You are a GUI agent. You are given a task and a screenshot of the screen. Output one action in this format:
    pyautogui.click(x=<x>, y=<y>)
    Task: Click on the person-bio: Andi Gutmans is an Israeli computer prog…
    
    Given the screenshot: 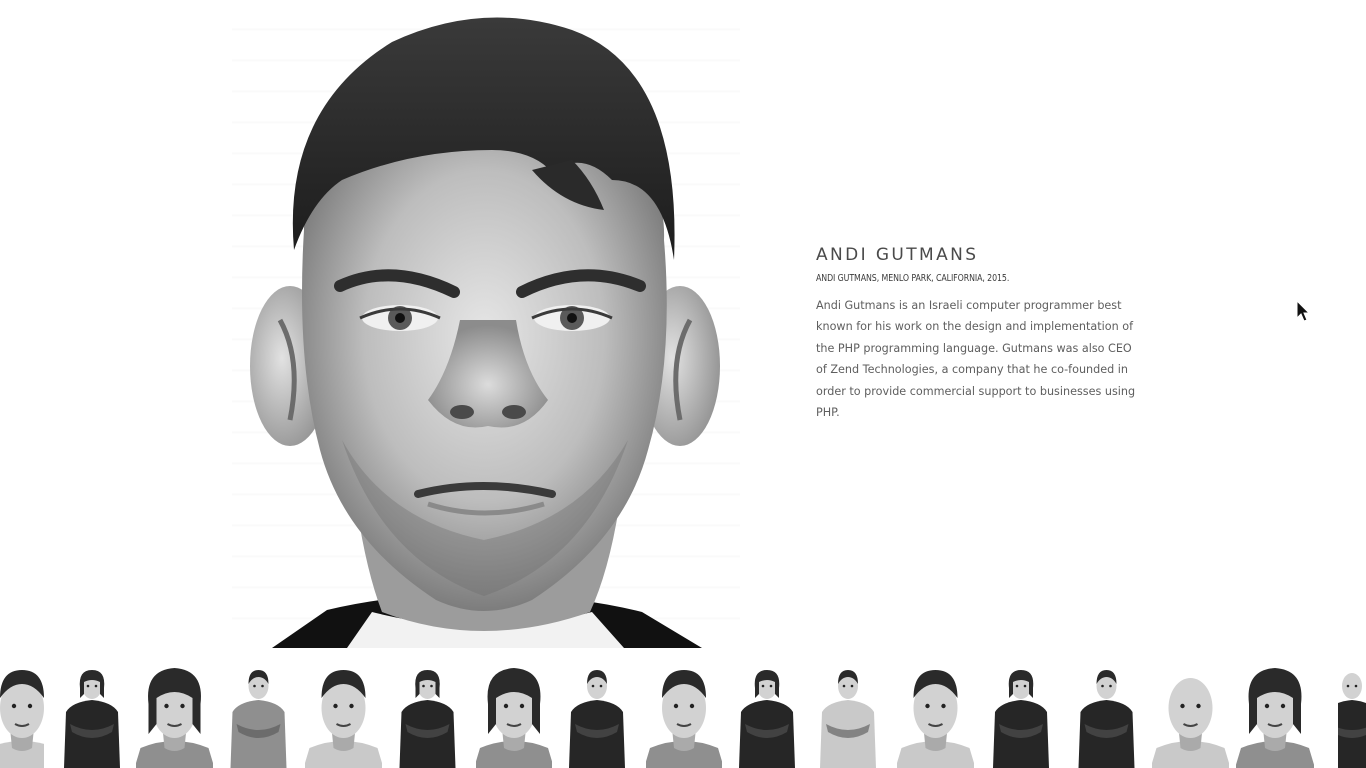 What is the action you would take?
    pyautogui.click(x=976, y=359)
    